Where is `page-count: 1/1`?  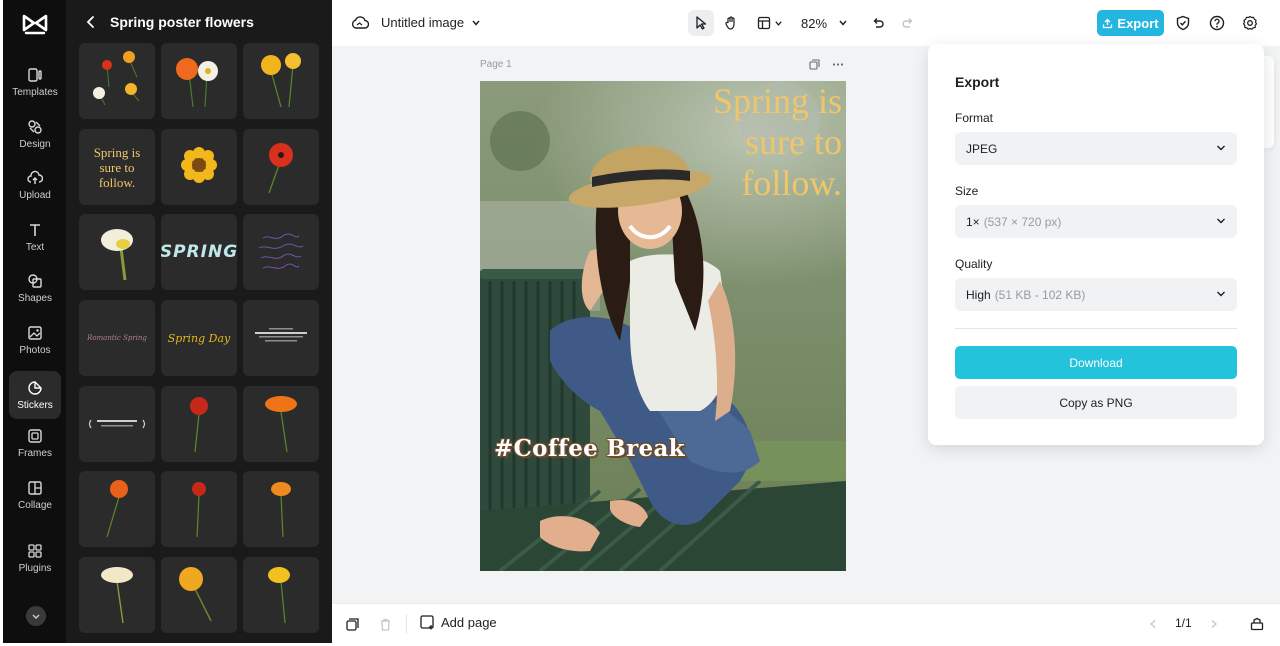
page-count: 1/1 is located at coordinates (1183, 623).